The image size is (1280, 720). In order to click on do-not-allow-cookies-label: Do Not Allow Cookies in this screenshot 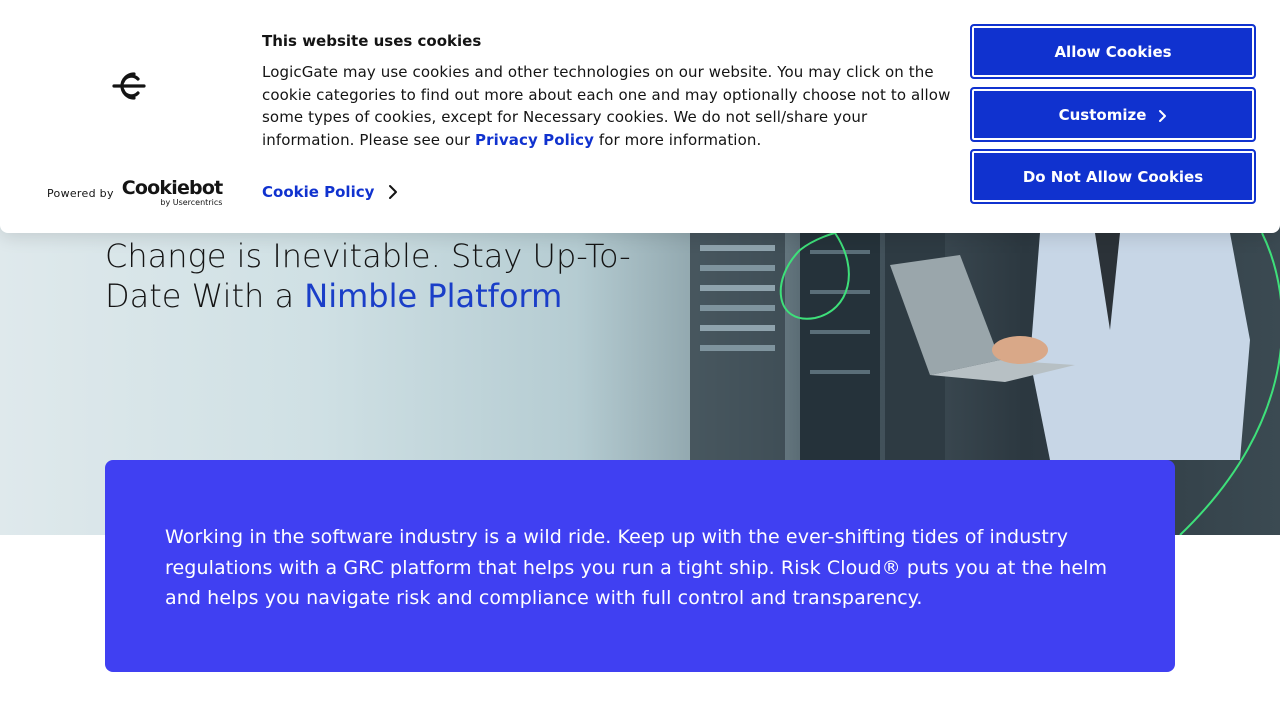, I will do `click(1113, 176)`.